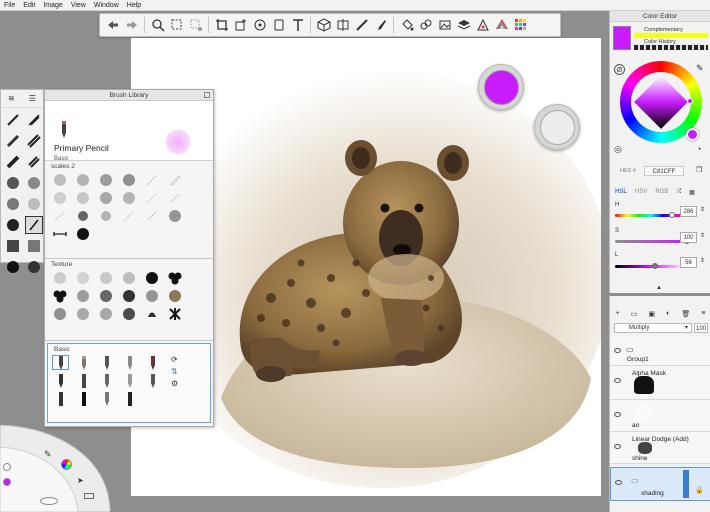  I want to click on menu-file: File, so click(9, 5).